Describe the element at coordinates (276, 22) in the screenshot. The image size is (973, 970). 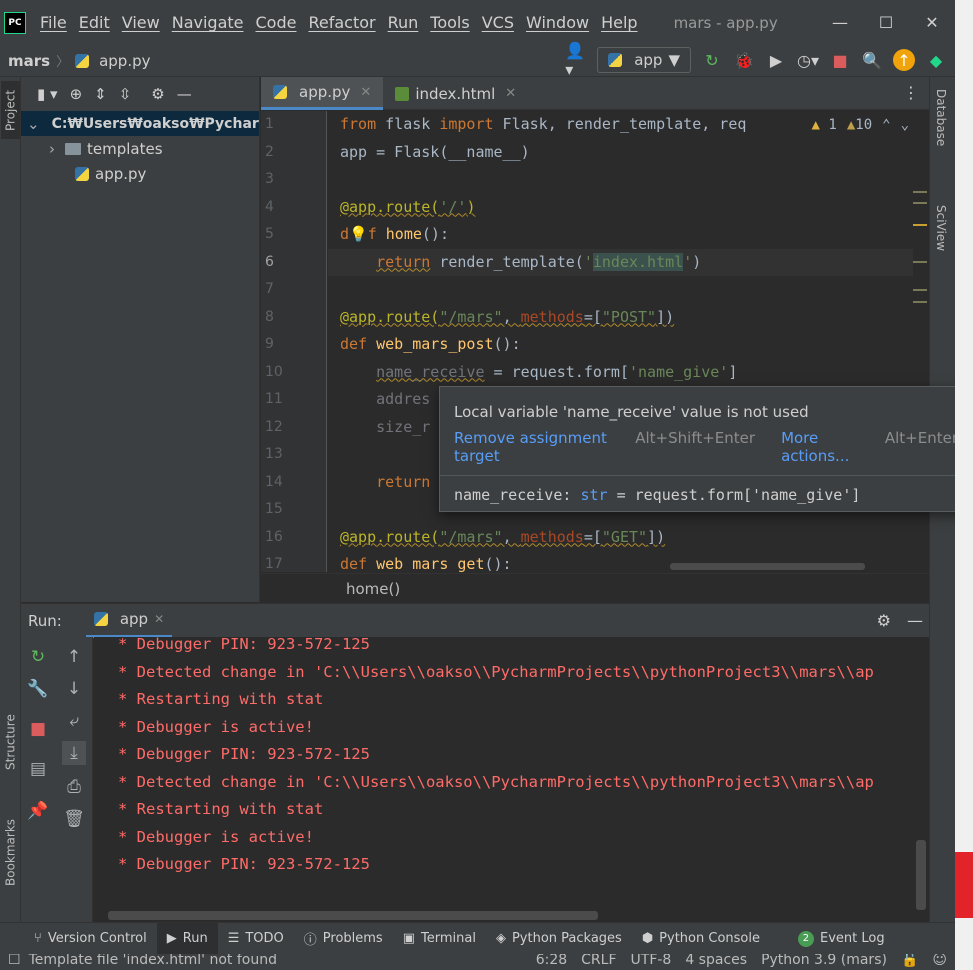
I see `menu-code: Code` at that location.